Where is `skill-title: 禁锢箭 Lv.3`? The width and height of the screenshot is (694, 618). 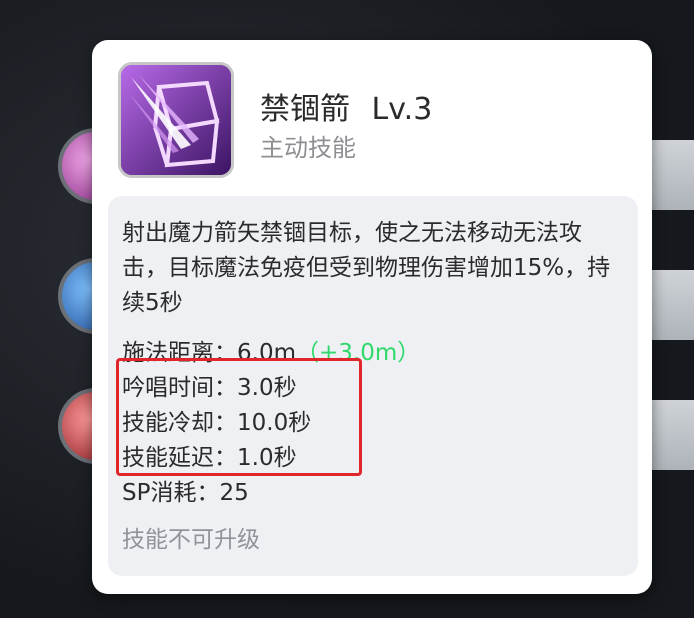
skill-title: 禁锢箭 Lv.3 is located at coordinates (346, 106).